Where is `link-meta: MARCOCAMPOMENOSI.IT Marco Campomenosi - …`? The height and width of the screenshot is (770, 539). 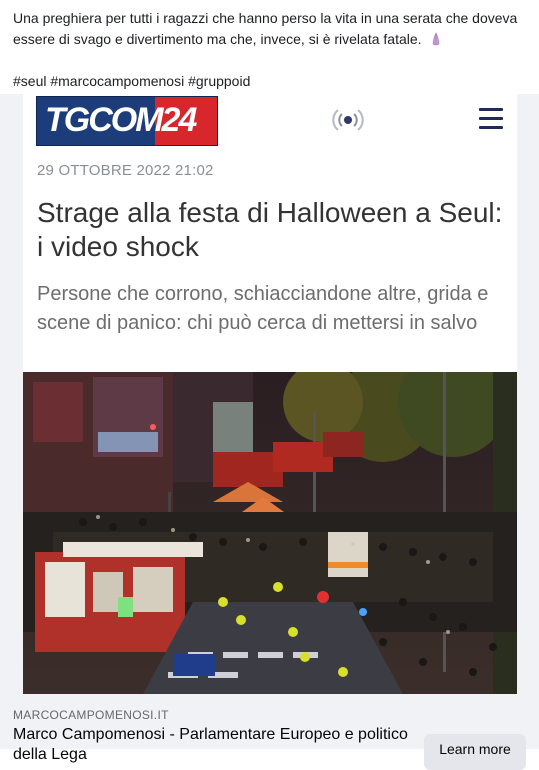
link-meta: MARCOCAMPOMENOSI.IT Marco Campomenosi - … is located at coordinates (269, 732).